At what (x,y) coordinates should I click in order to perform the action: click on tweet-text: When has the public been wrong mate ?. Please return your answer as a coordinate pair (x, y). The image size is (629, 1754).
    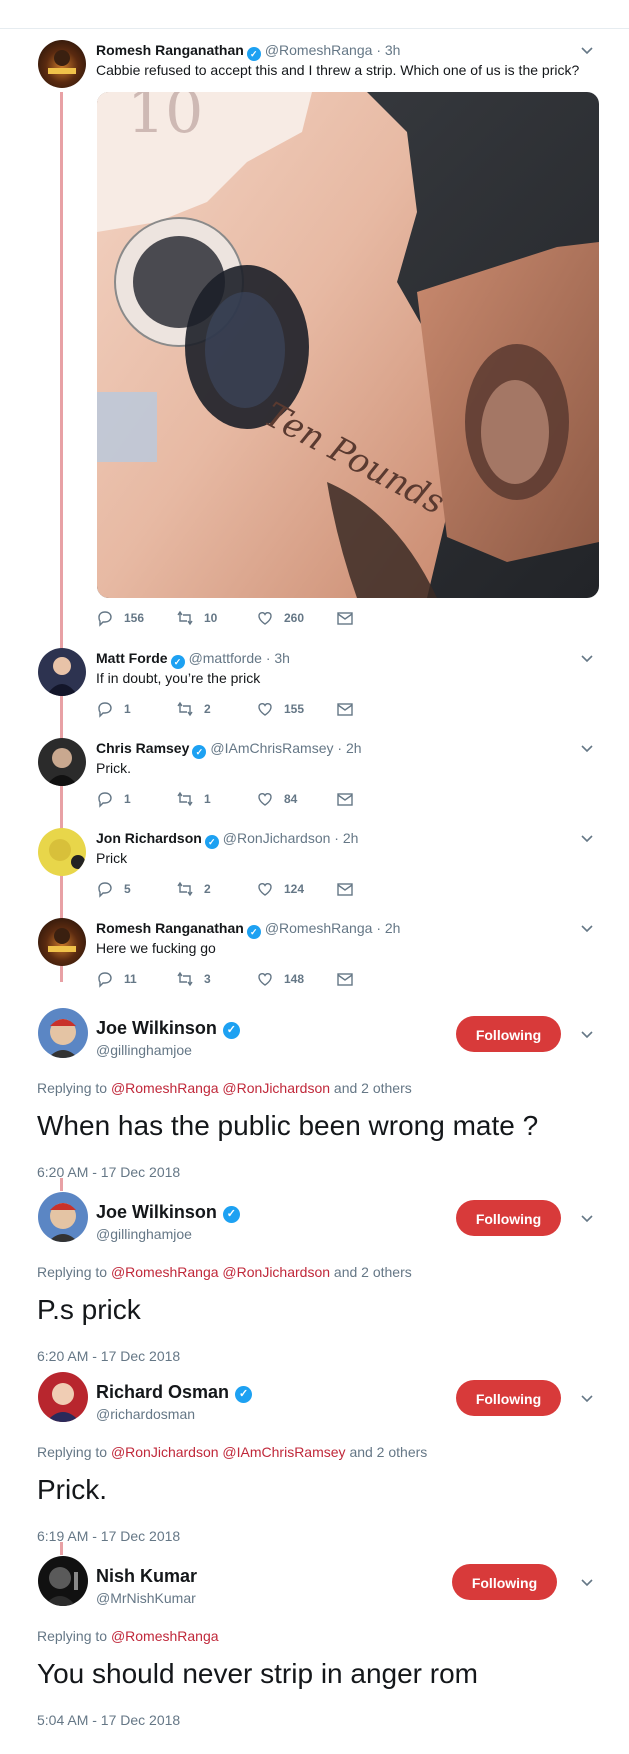
    Looking at the image, I should click on (288, 1125).